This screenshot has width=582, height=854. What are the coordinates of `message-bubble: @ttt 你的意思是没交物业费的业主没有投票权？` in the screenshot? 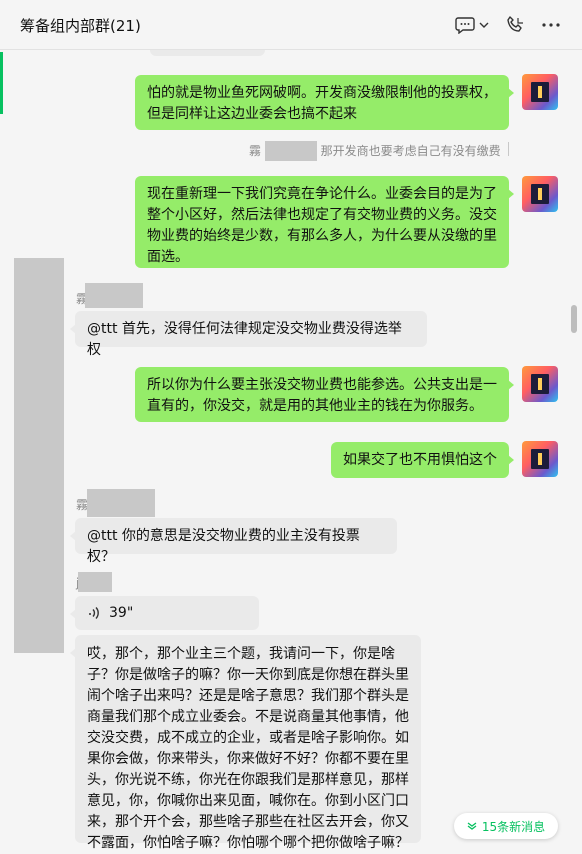 It's located at (233, 541).